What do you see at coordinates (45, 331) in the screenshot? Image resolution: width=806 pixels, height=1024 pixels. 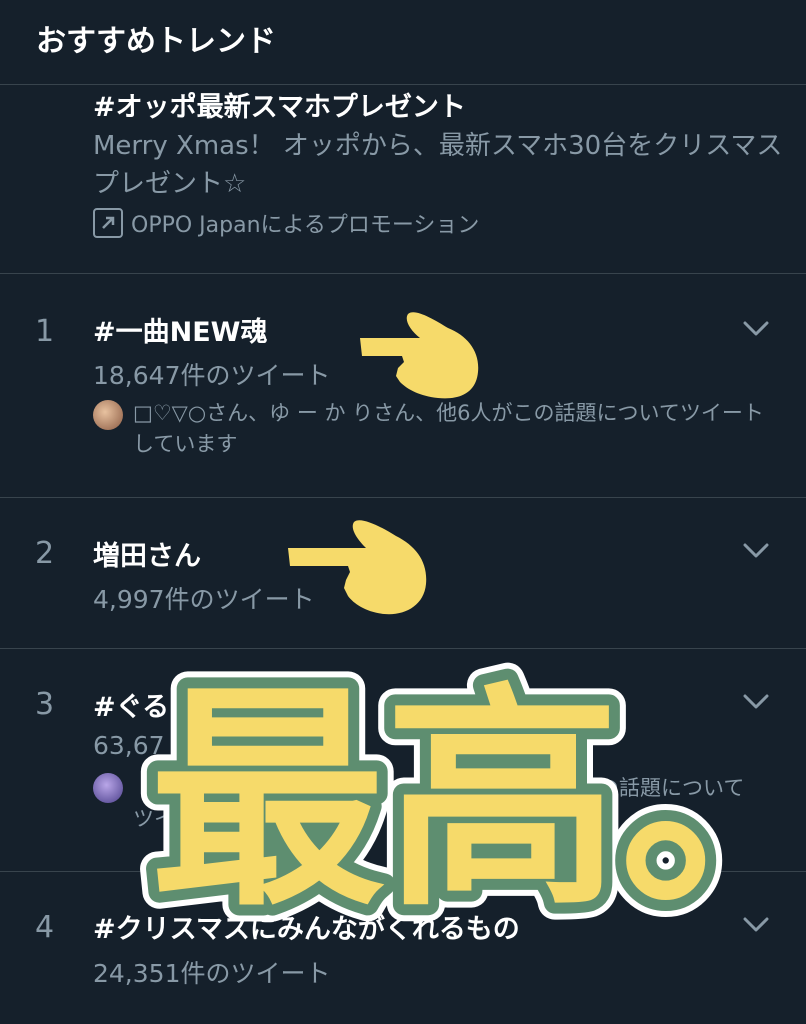 I see `trend-rank: 1` at bounding box center [45, 331].